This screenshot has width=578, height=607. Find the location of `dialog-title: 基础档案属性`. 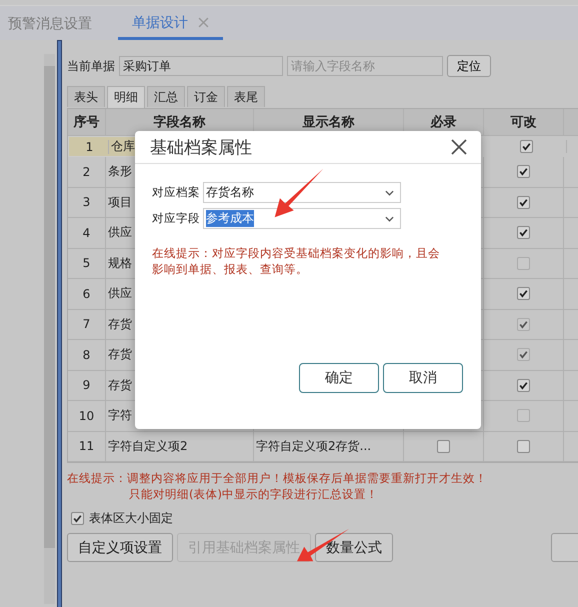

dialog-title: 基础档案属性 is located at coordinates (201, 147).